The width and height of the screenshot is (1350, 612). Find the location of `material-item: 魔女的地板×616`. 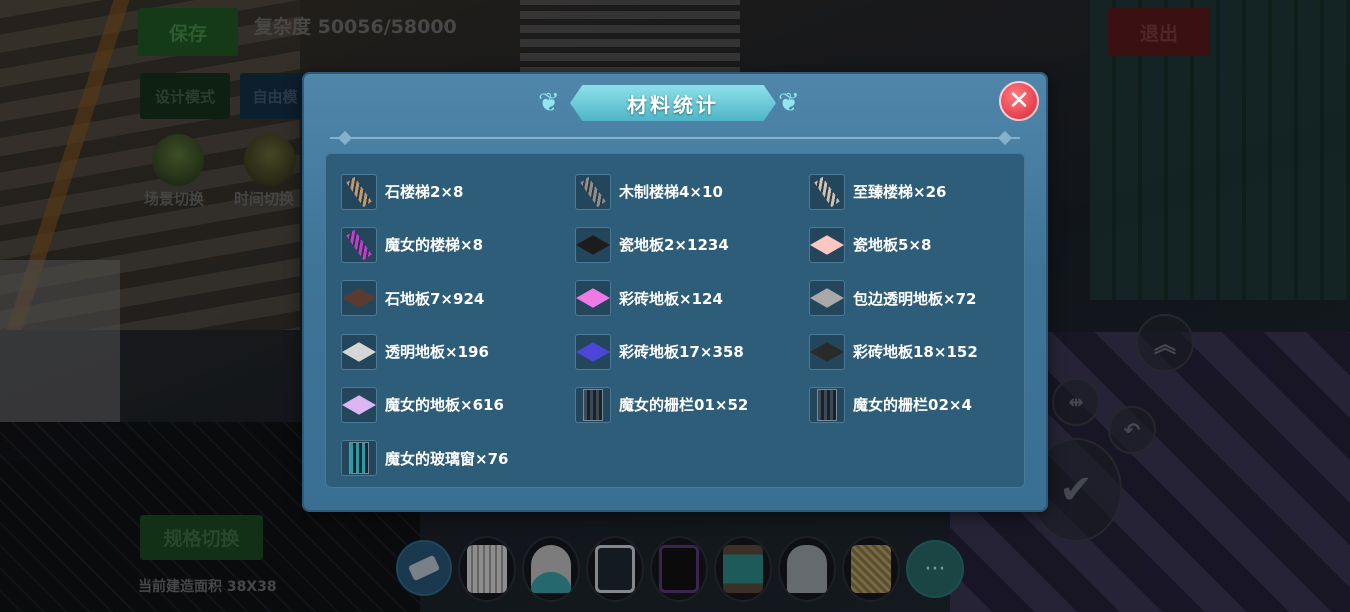

material-item: 魔女的地板×616 is located at coordinates (458, 404).